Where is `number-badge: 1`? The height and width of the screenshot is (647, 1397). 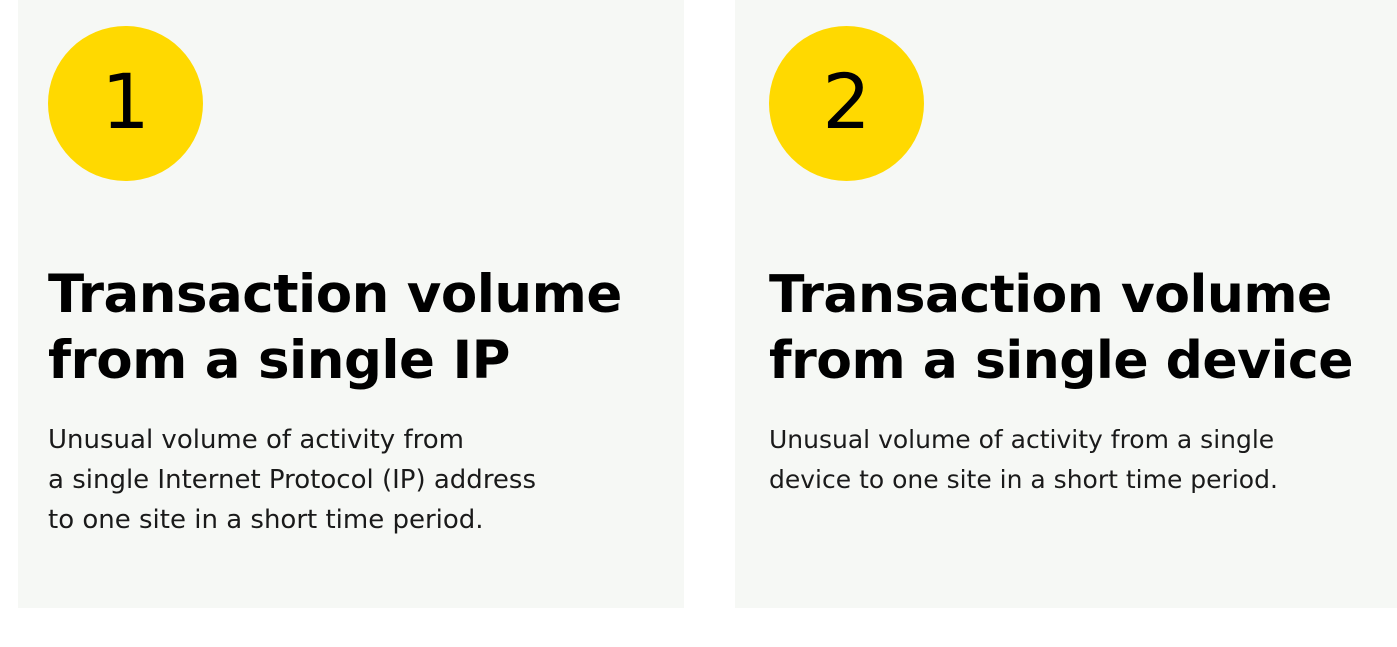
number-badge: 1 is located at coordinates (125, 103).